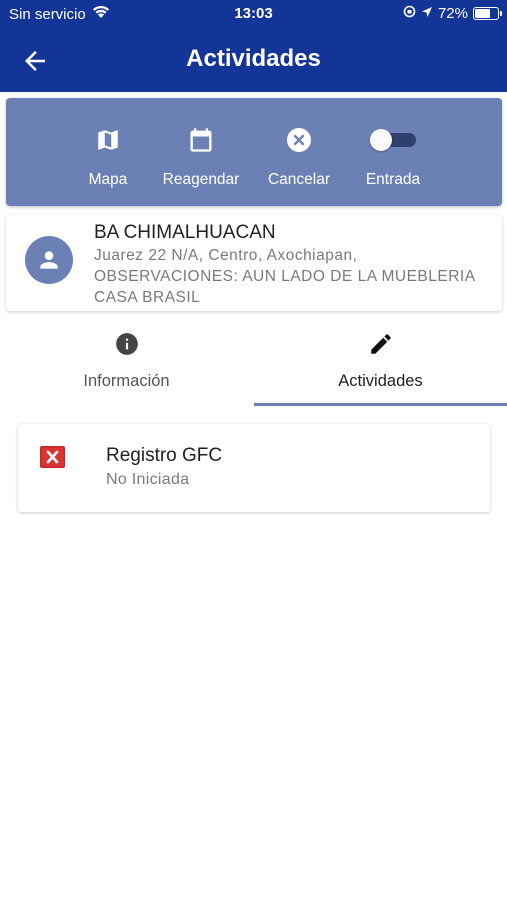 This screenshot has width=507, height=900. What do you see at coordinates (393, 152) in the screenshot?
I see `entry-toggle: Entrada` at bounding box center [393, 152].